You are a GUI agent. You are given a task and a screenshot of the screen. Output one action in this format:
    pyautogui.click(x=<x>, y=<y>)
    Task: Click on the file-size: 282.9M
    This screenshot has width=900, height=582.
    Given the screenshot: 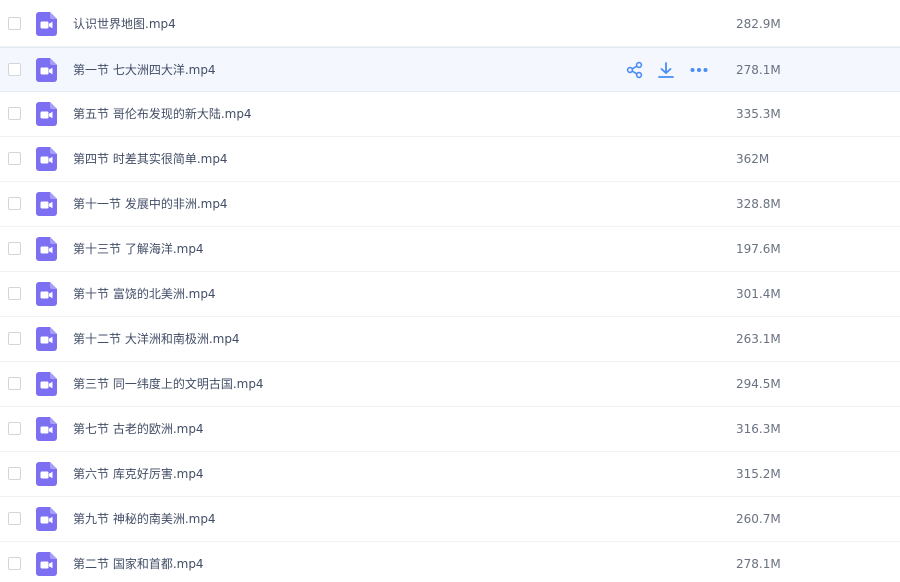 What is the action you would take?
    pyautogui.click(x=758, y=24)
    